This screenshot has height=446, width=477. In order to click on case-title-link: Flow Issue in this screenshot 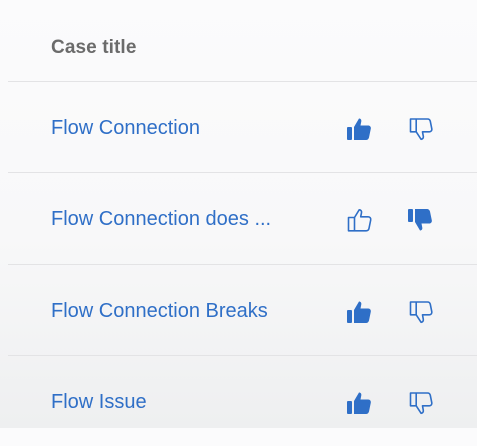, I will do `click(99, 402)`.